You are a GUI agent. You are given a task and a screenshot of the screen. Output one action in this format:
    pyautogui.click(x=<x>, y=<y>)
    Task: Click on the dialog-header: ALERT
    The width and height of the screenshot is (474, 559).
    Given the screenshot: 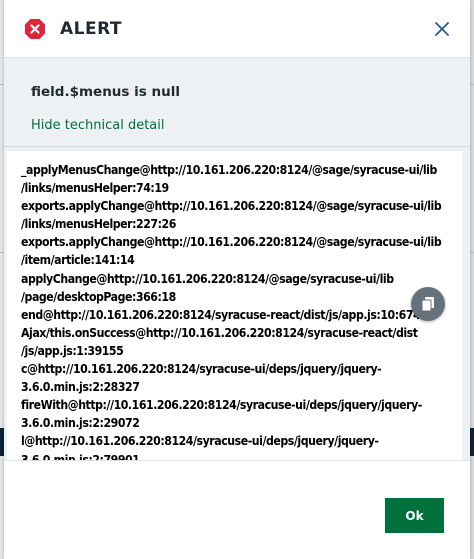 What is the action you would take?
    pyautogui.click(x=237, y=29)
    